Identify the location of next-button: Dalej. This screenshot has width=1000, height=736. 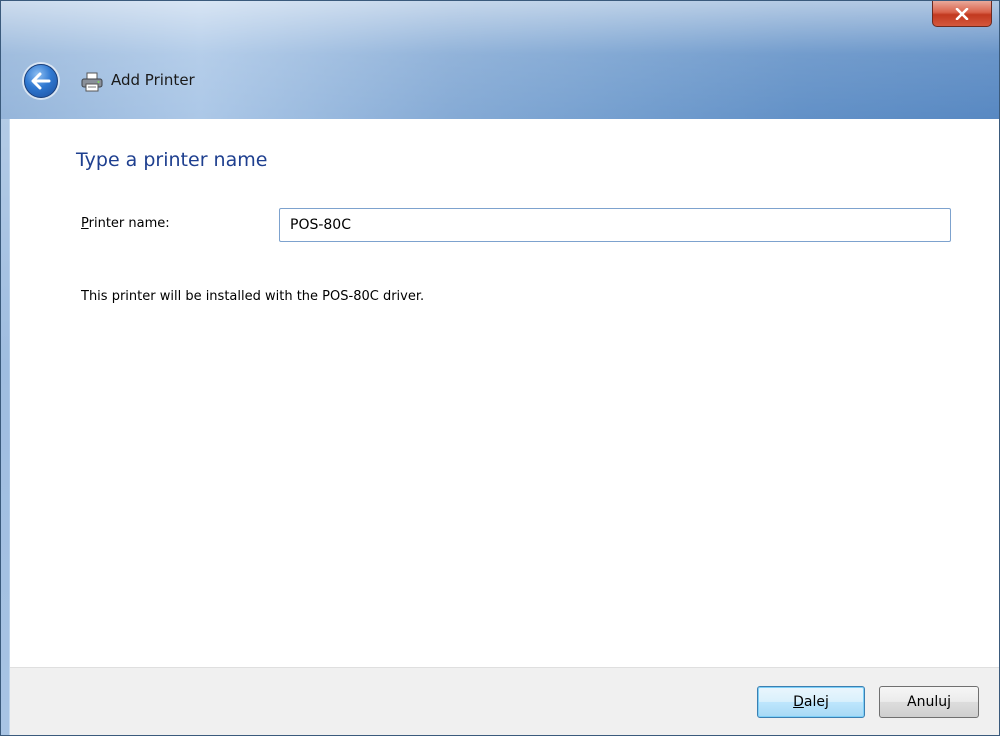
(811, 702).